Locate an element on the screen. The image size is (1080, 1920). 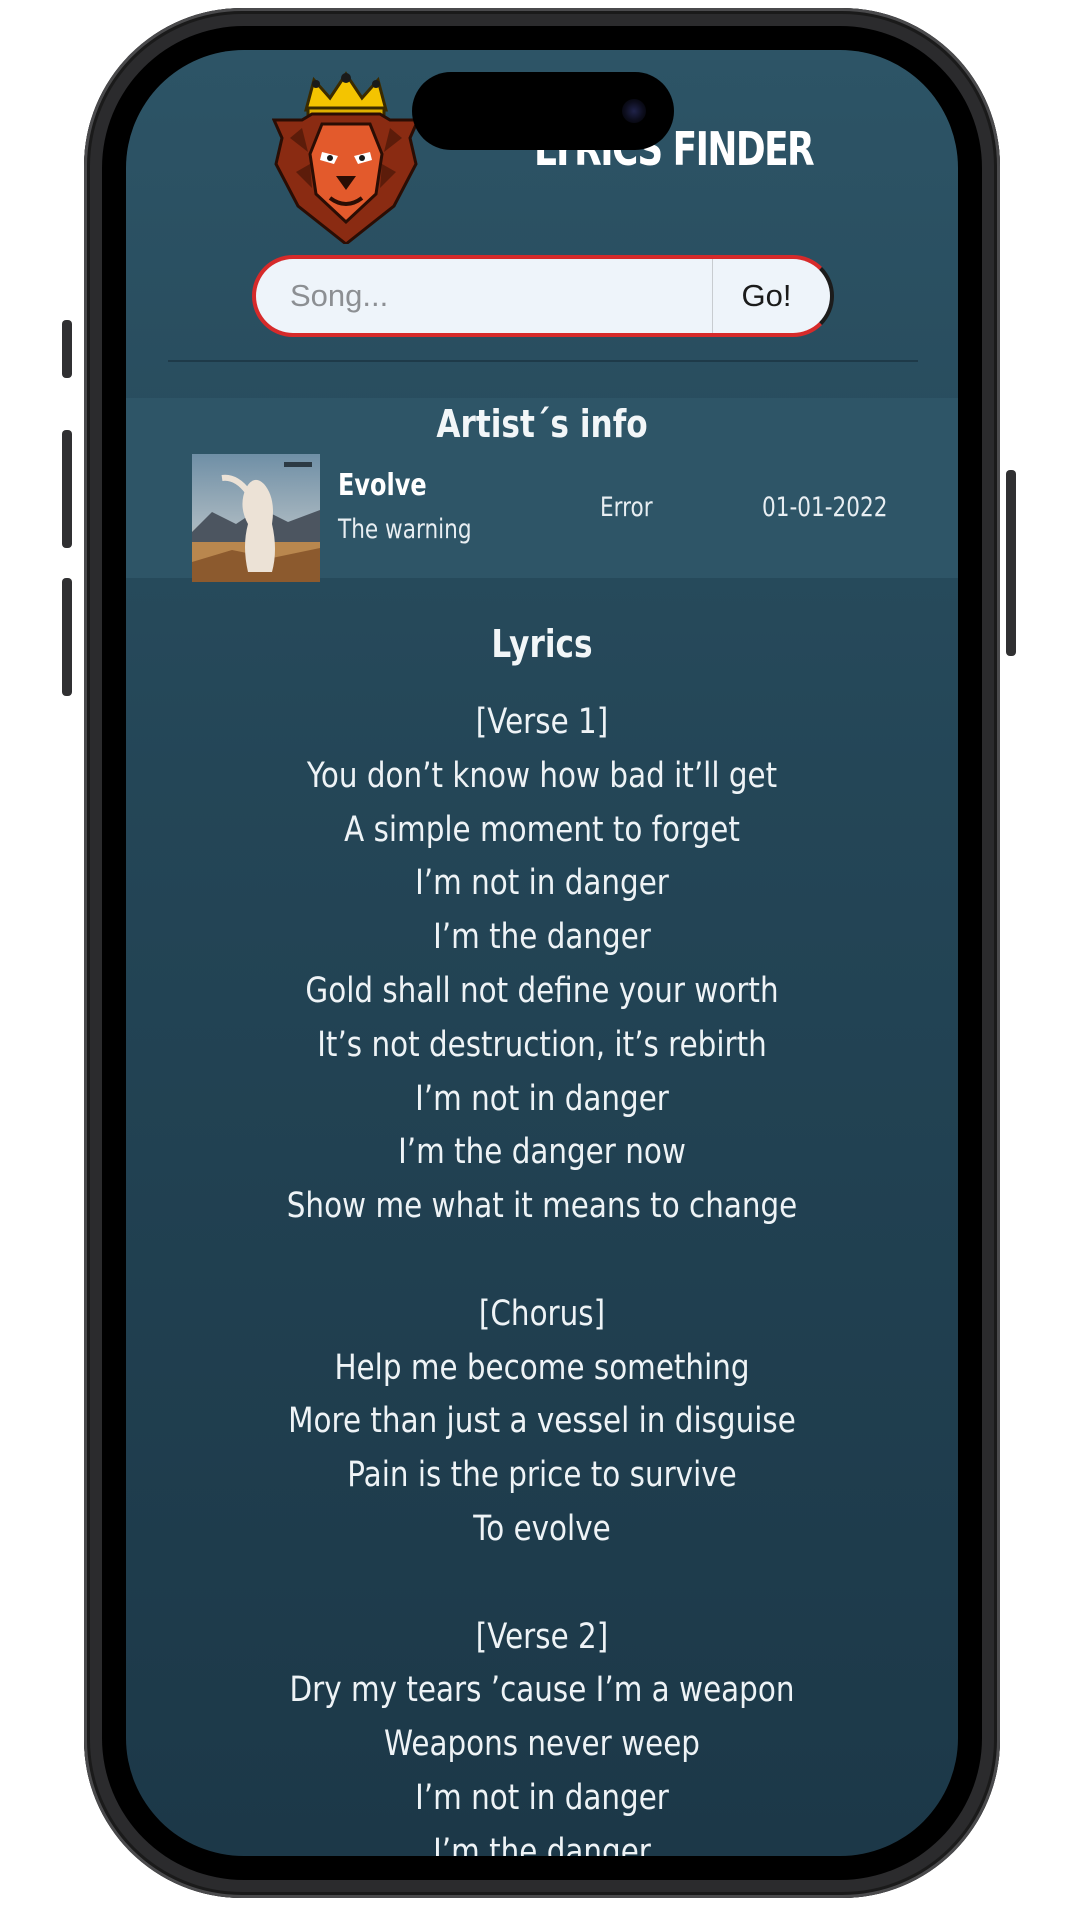
album-cover-image is located at coordinates (256, 518).